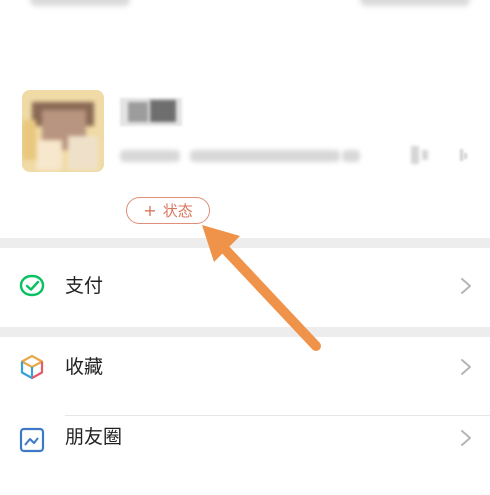  I want to click on menu-item-label: 支付, so click(84, 286).